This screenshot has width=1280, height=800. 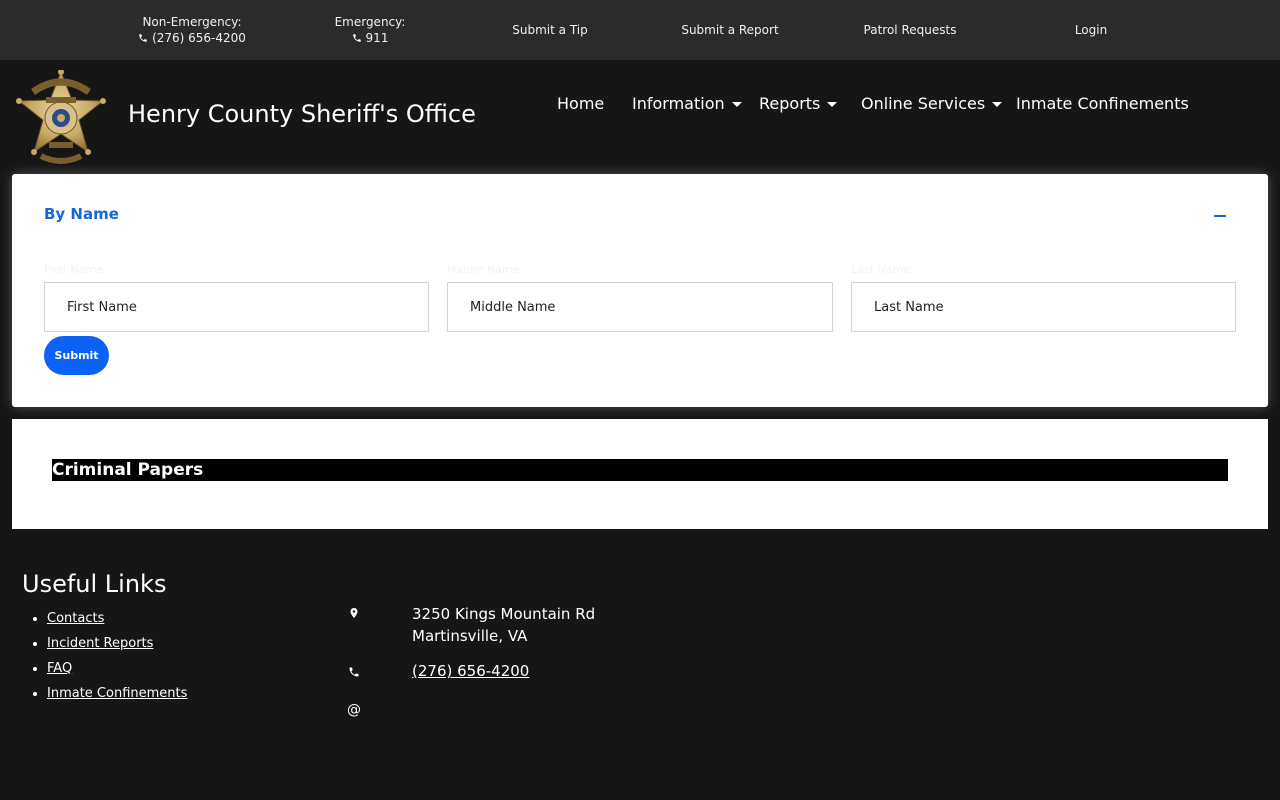 I want to click on list-item: Contacts, so click(x=117, y=618).